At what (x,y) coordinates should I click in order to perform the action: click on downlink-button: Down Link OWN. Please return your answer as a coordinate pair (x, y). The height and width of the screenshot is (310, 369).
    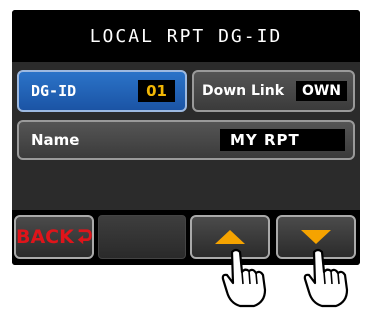
    Looking at the image, I should click on (273, 91).